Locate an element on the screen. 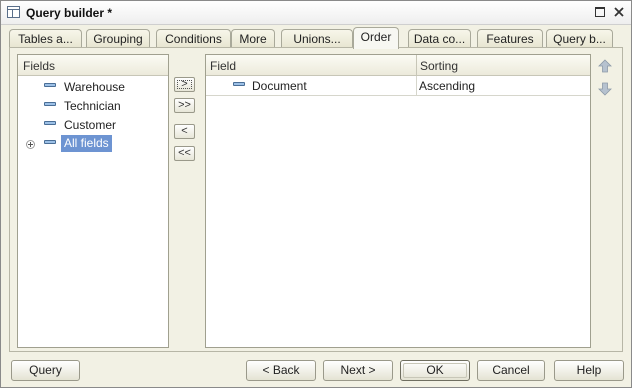  cell-divider is located at coordinates (416, 85).